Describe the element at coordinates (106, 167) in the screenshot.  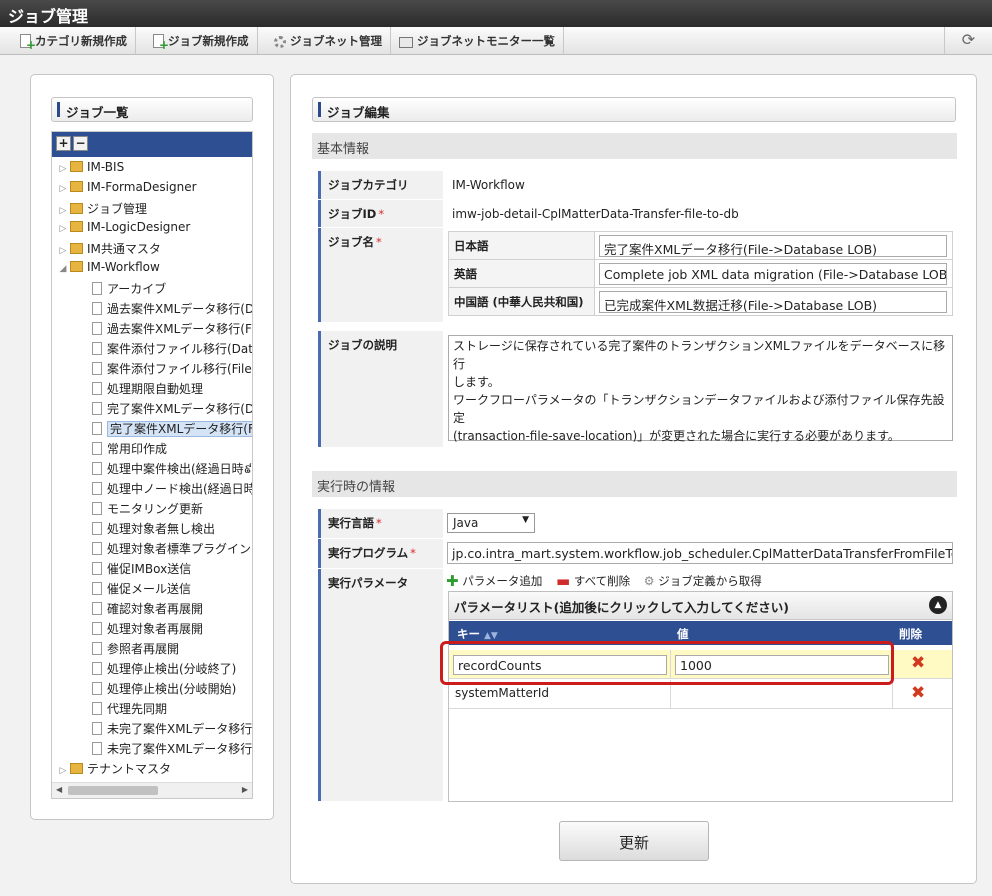
I see `tree-item-label: IM-BIS` at that location.